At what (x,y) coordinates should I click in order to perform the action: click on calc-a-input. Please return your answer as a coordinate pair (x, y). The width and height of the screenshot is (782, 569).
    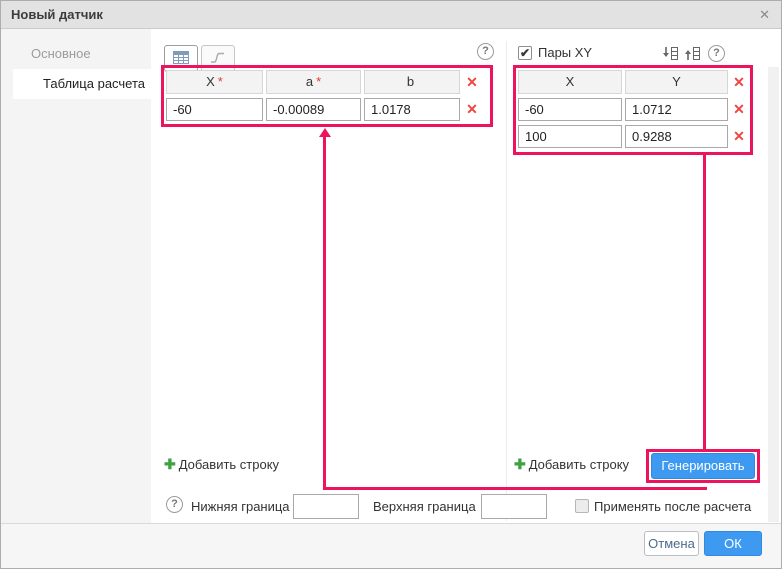
    Looking at the image, I should click on (313, 109).